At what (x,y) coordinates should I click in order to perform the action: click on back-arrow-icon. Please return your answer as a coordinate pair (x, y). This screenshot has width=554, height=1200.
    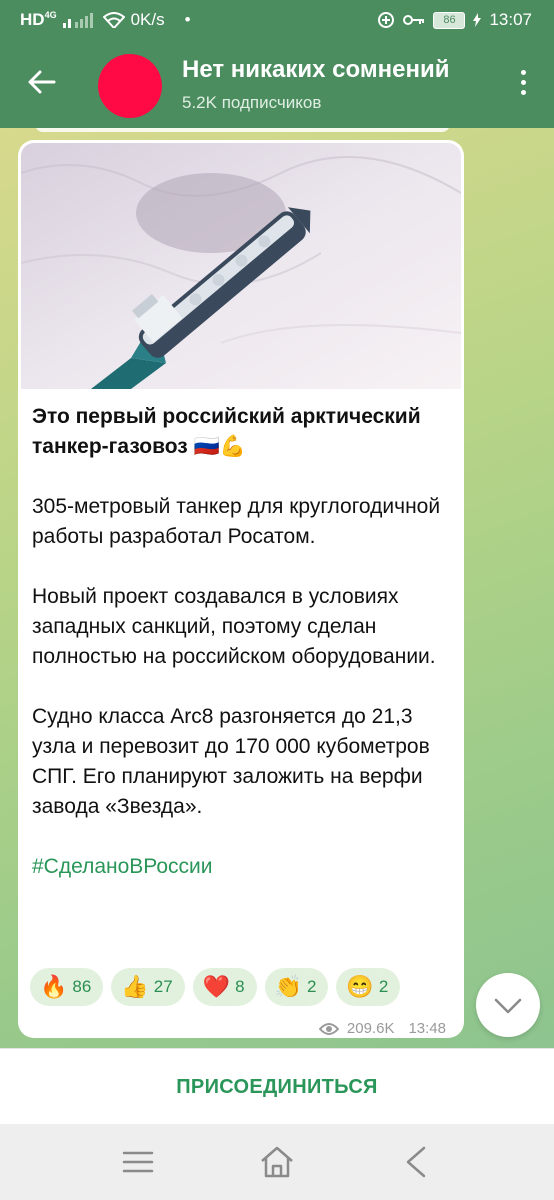
    Looking at the image, I should click on (42, 82).